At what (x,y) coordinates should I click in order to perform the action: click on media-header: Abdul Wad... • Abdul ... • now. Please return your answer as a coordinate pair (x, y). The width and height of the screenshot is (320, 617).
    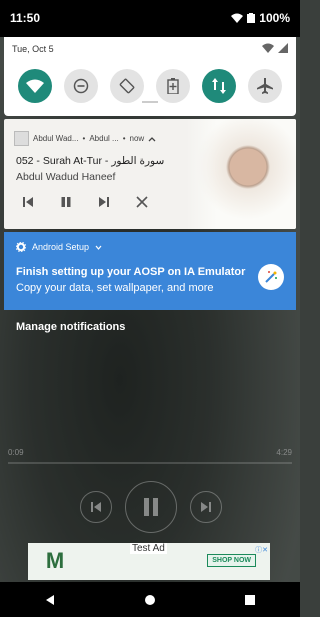
    Looking at the image, I should click on (85, 138).